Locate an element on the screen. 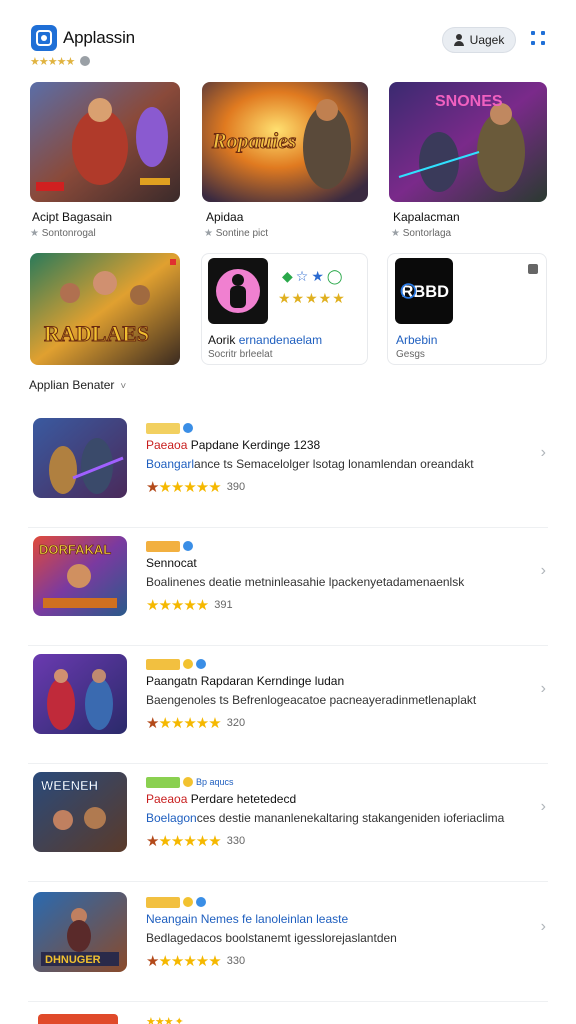 The image size is (576, 1024). list-item-title: Sennocat is located at coordinates (171, 563).